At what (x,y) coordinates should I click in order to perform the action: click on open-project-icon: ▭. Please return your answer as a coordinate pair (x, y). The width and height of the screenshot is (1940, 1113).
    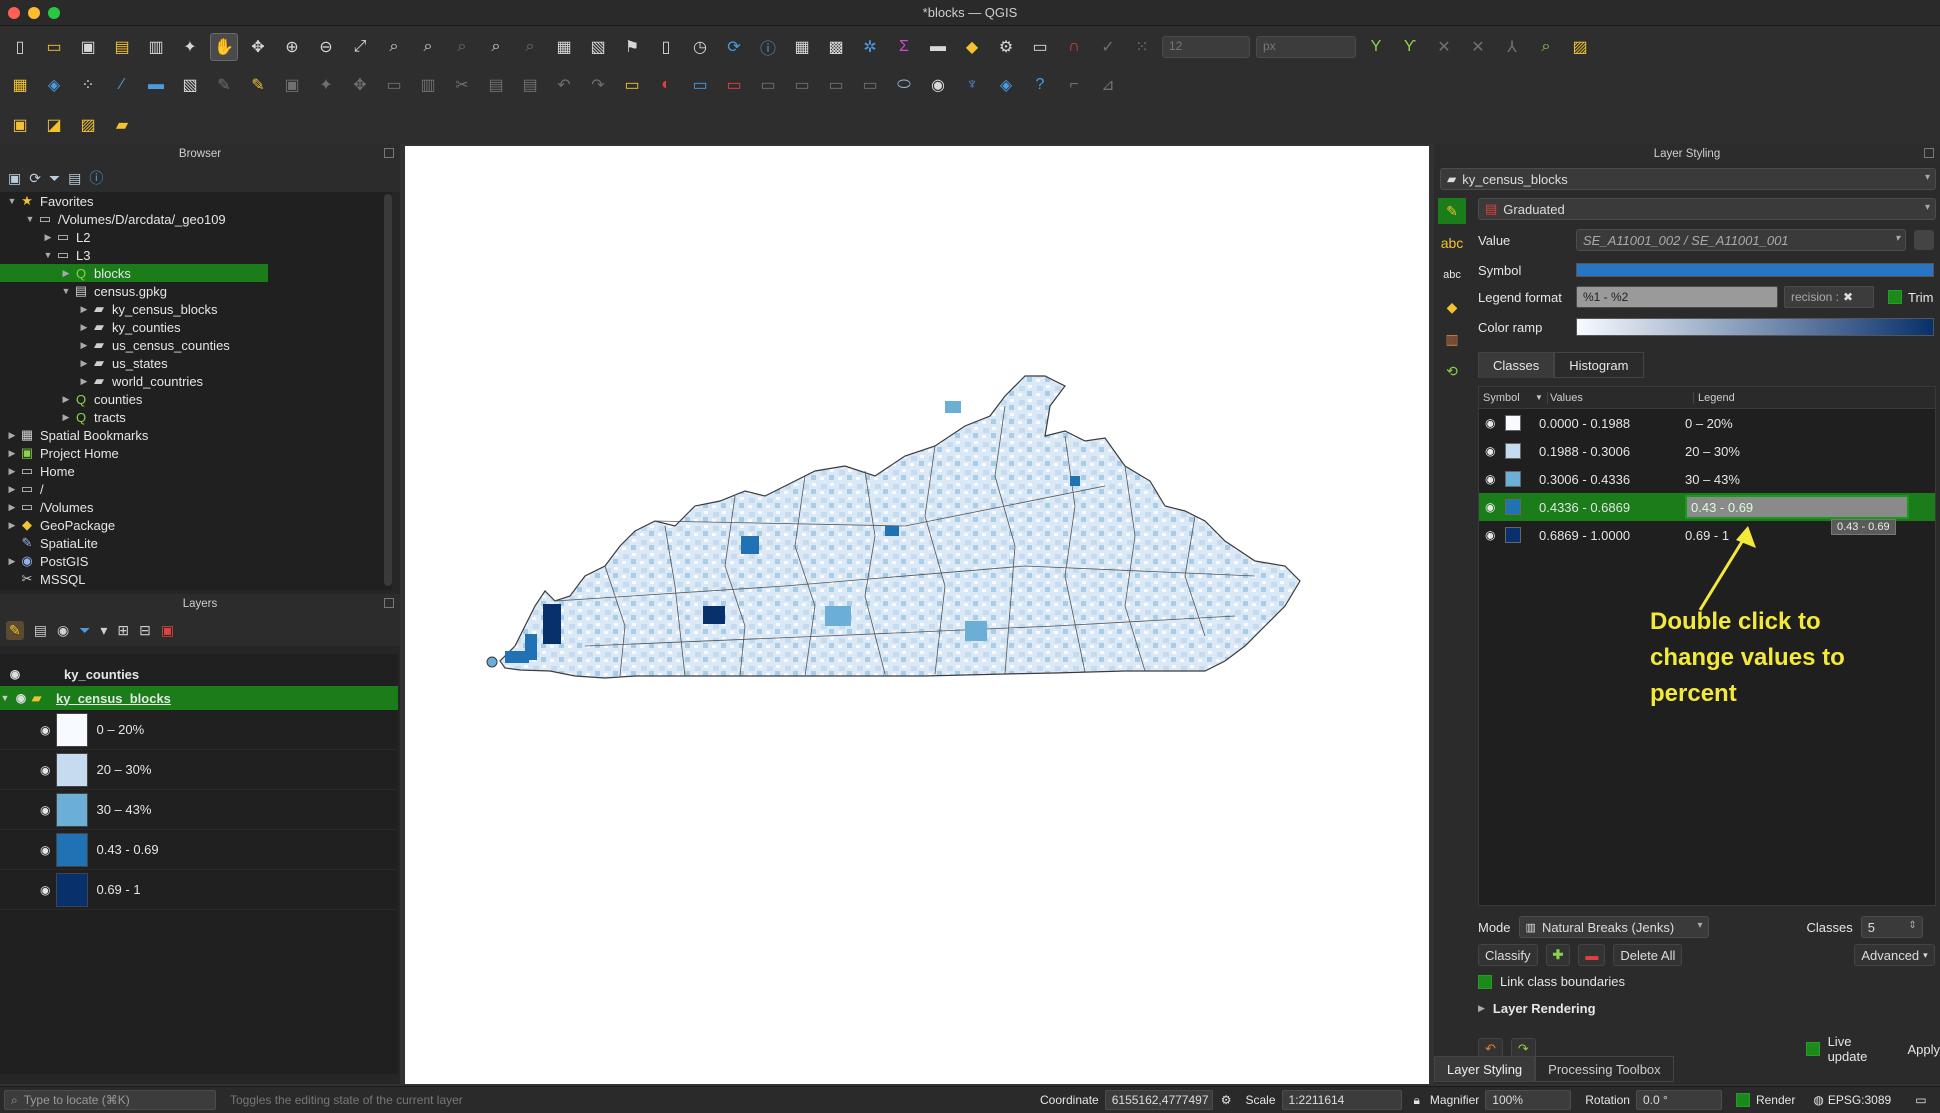
    Looking at the image, I should click on (54, 47).